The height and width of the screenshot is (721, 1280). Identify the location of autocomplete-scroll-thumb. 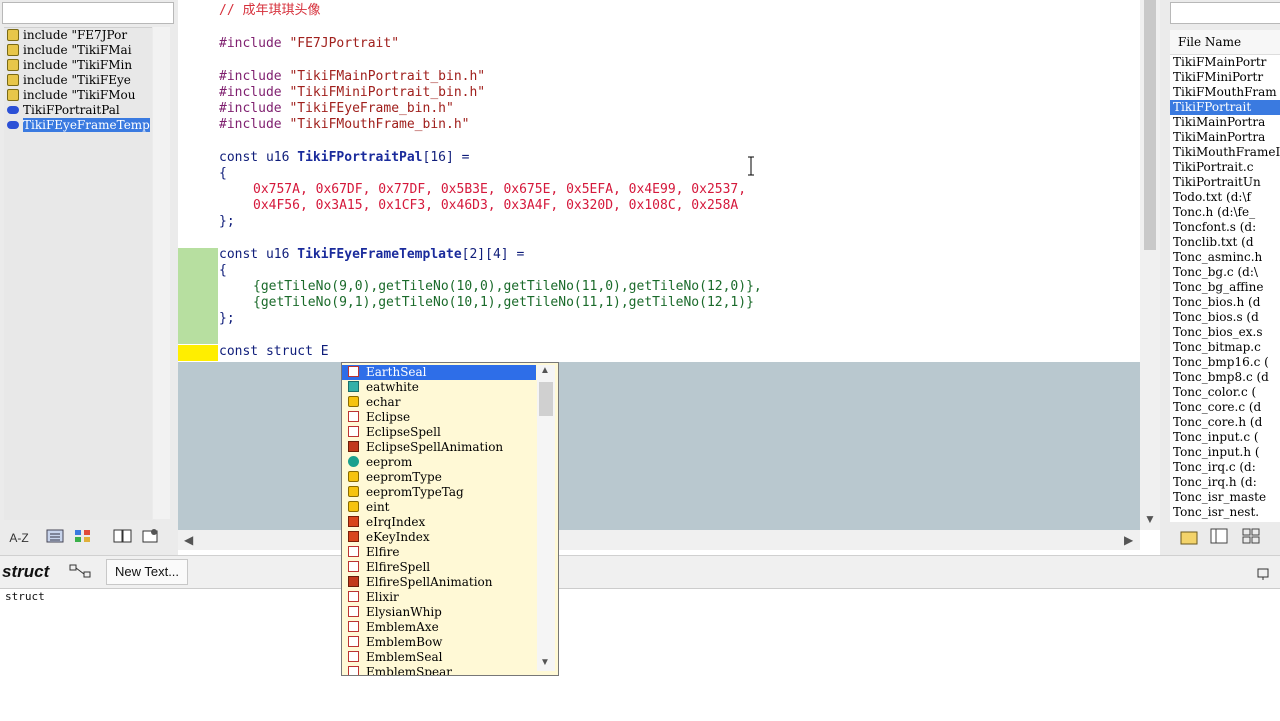
(546, 399).